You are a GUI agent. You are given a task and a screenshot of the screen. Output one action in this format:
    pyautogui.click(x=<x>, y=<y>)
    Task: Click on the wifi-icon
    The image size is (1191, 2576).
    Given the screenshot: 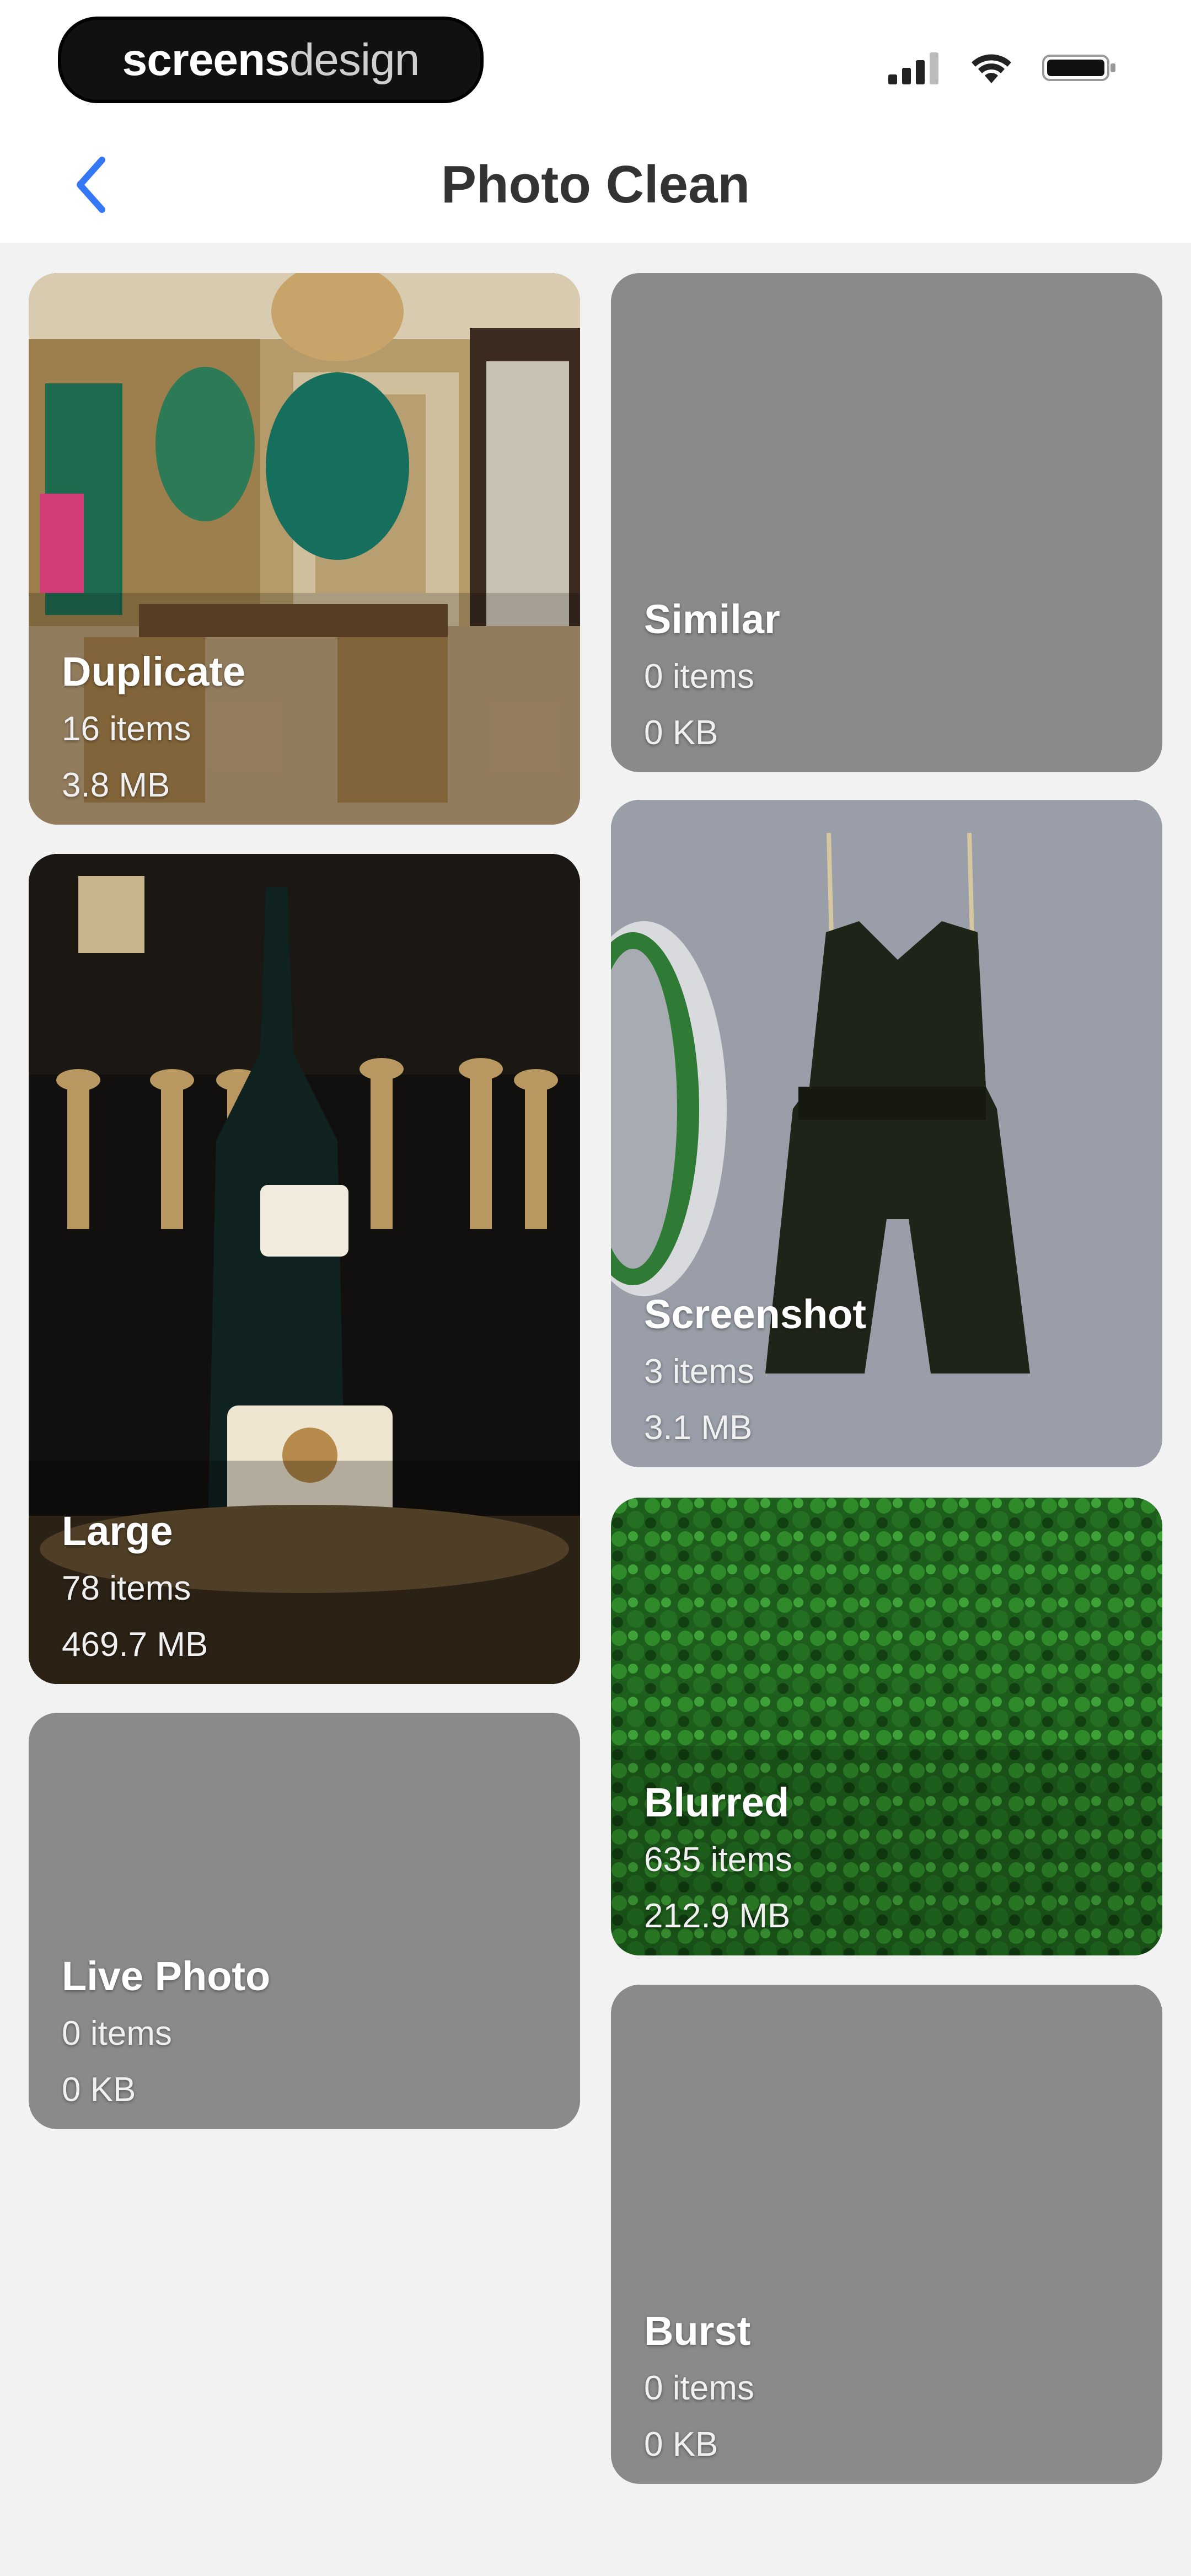 What is the action you would take?
    pyautogui.click(x=991, y=68)
    